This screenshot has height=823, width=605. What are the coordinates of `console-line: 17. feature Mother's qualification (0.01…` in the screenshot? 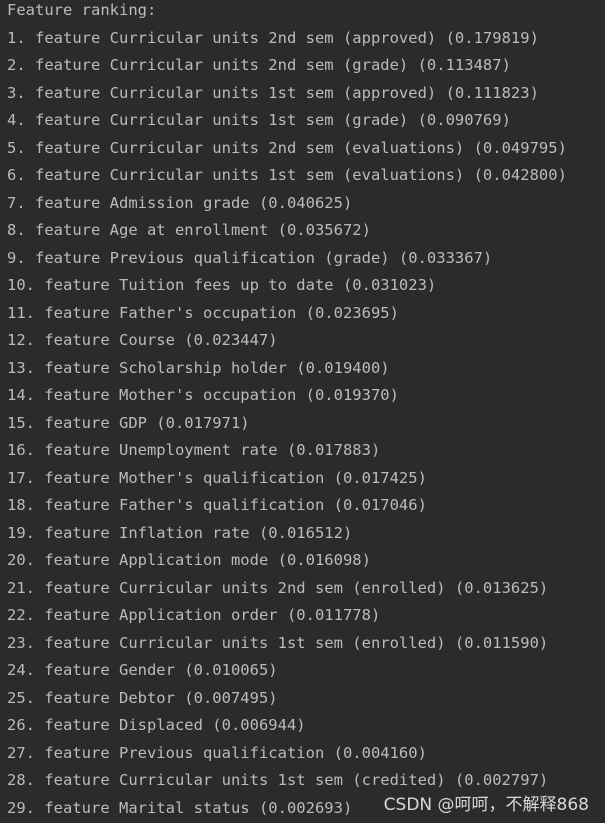 It's located at (217, 477).